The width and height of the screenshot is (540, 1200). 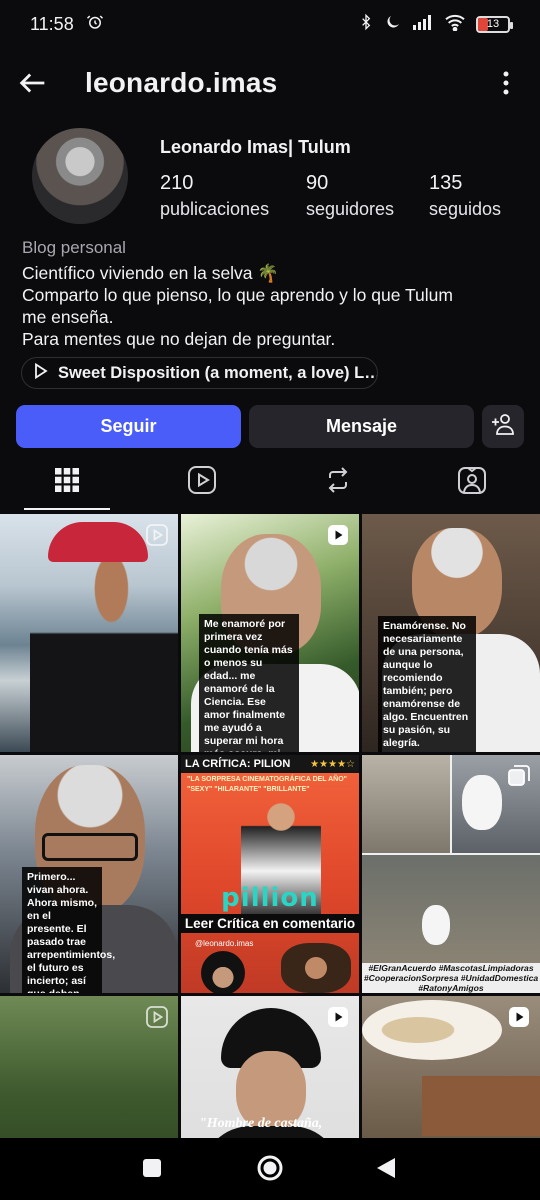 I want to click on profile-avatar, so click(x=80, y=176).